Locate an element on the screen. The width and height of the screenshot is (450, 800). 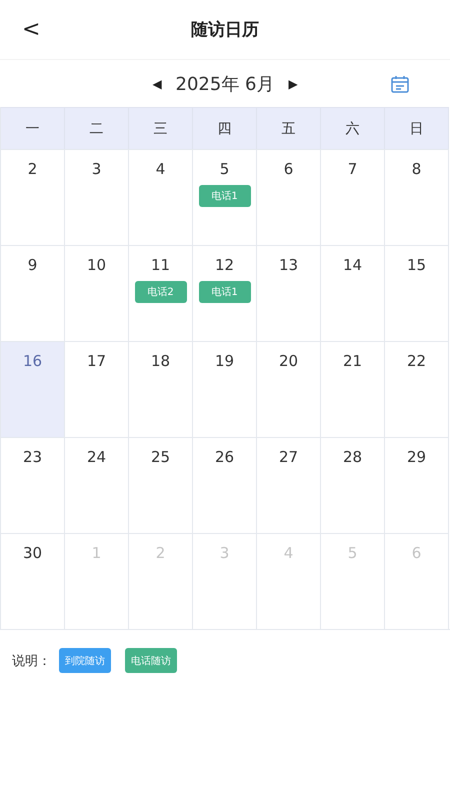
weekday-header: 五 is located at coordinates (289, 128).